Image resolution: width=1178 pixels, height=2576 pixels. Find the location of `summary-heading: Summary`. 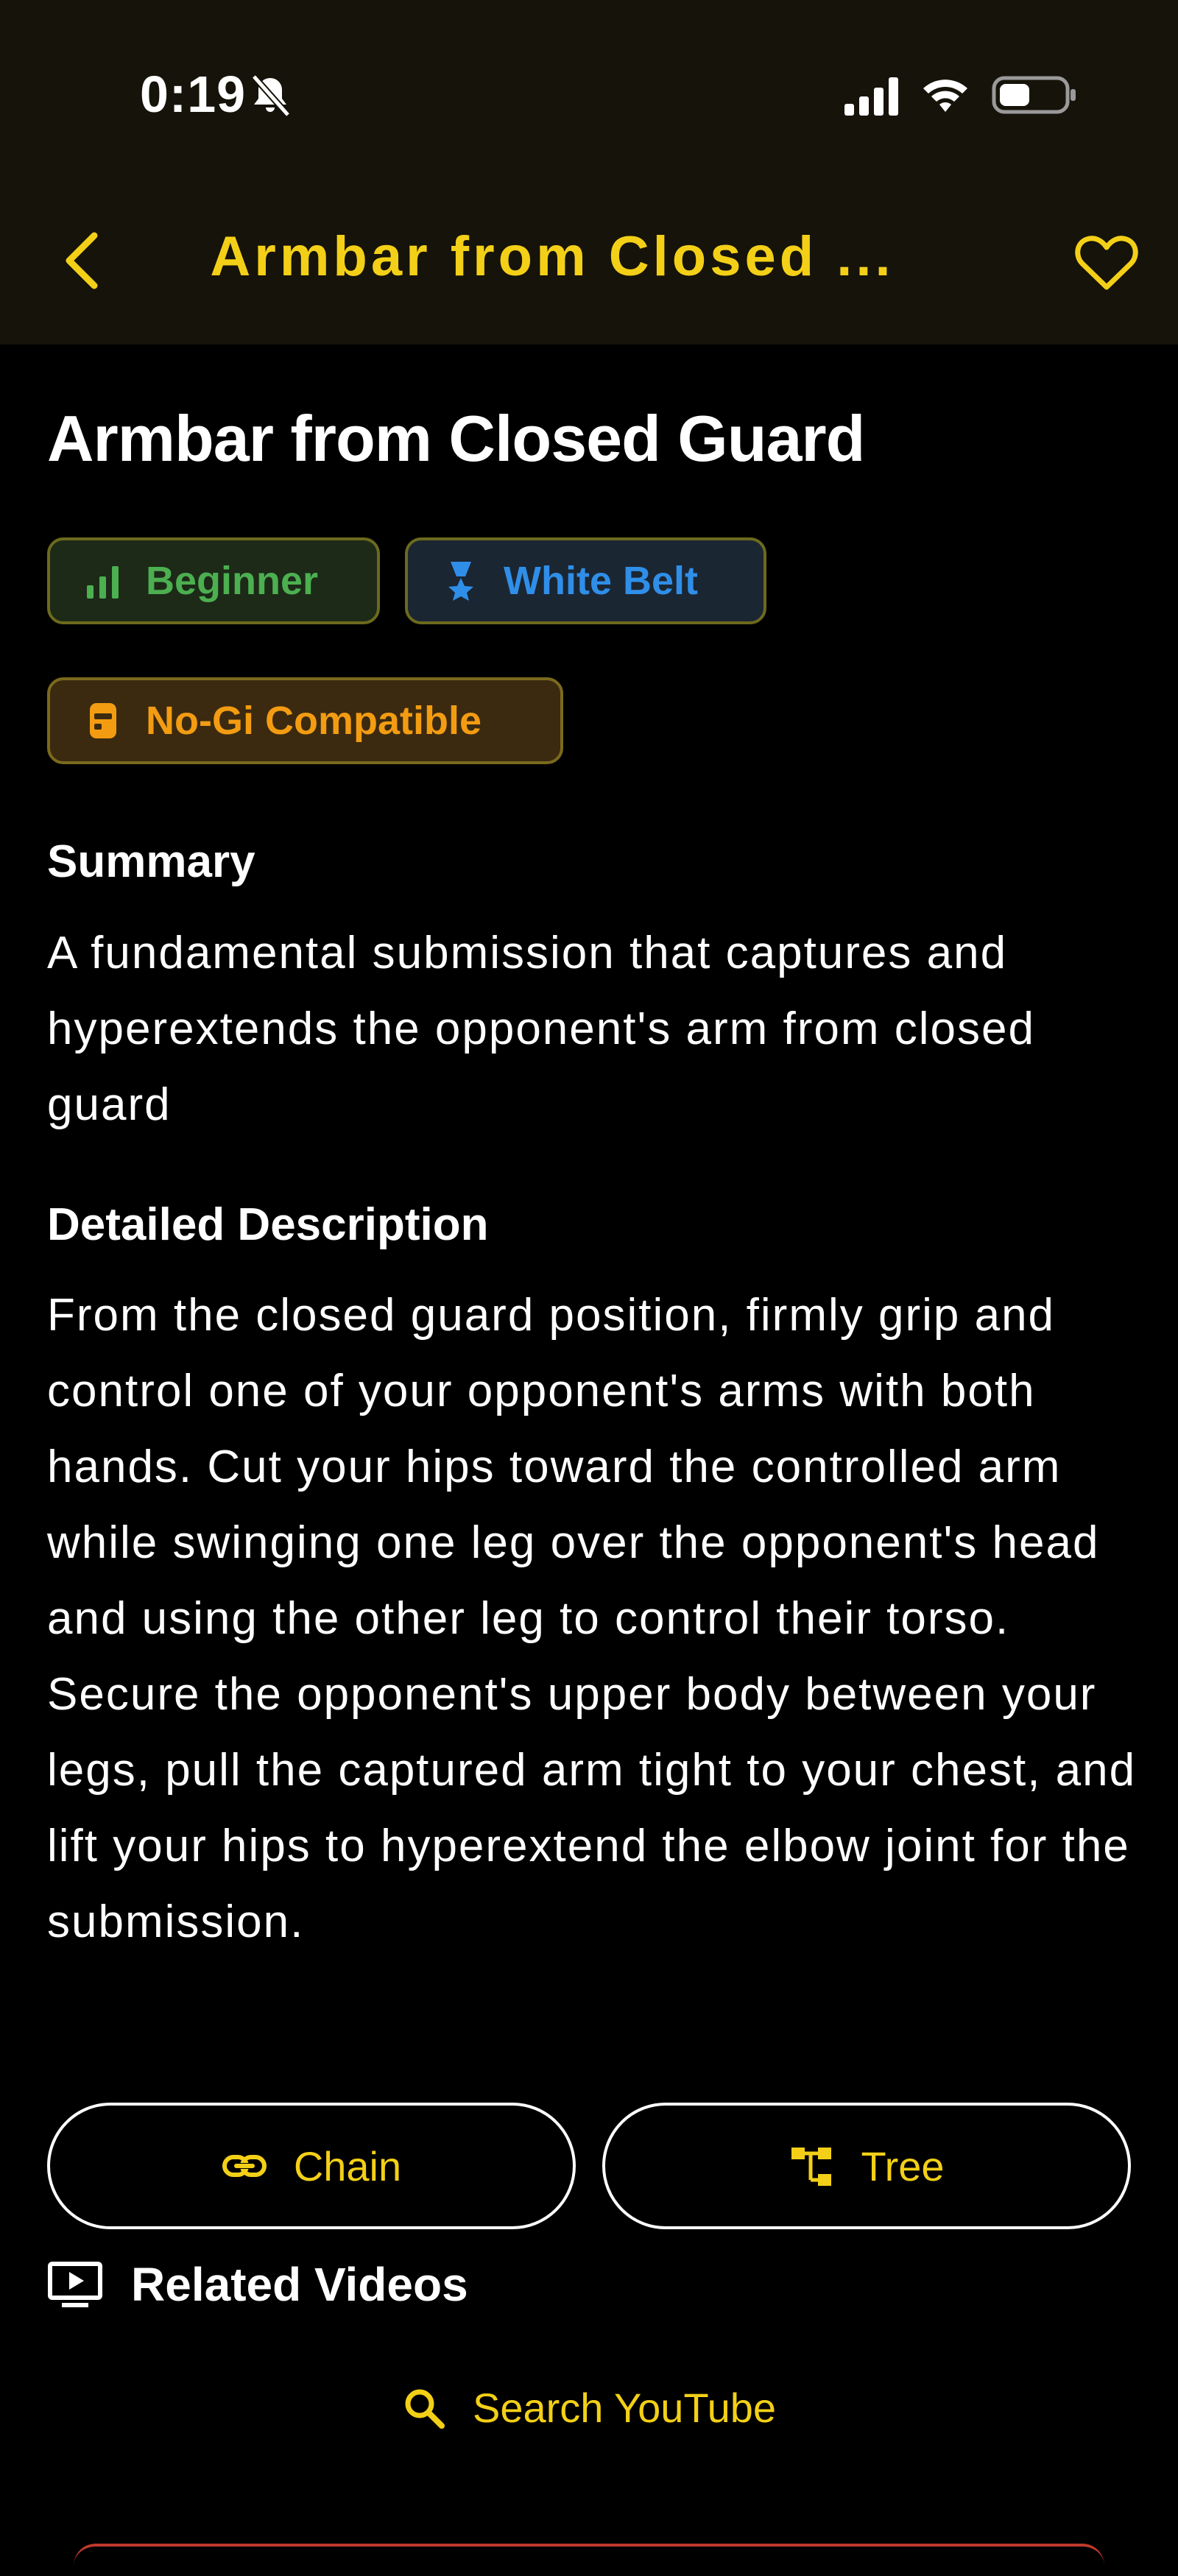

summary-heading: Summary is located at coordinates (151, 861).